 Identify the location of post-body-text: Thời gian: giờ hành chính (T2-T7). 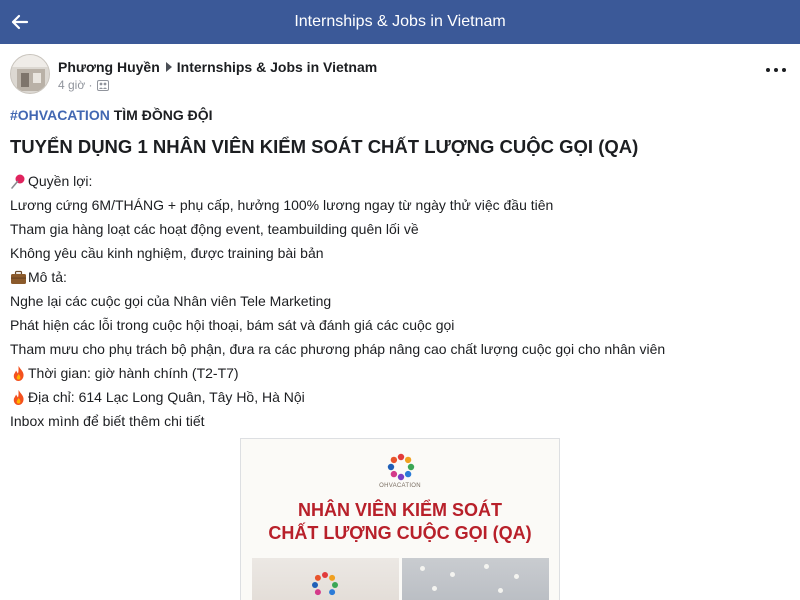
(133, 373).